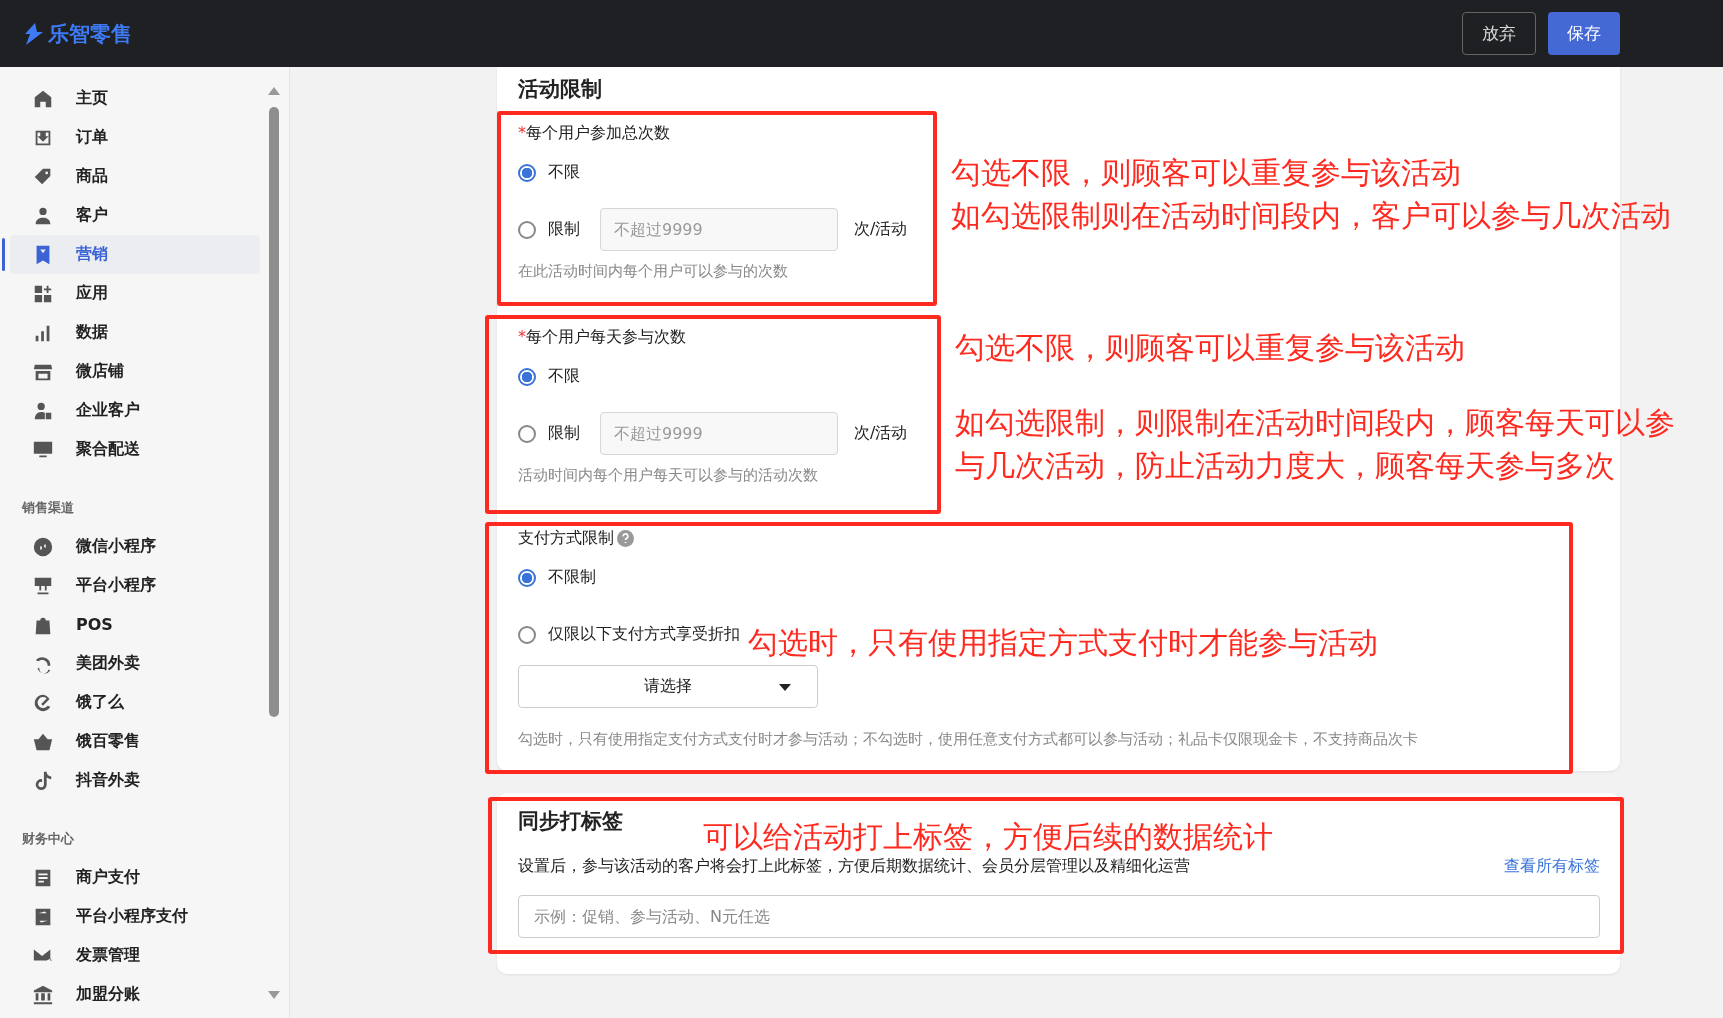  Describe the element at coordinates (1059, 916) in the screenshot. I see `tag-input-field: 示例：促销、参与活动、N元任选` at that location.